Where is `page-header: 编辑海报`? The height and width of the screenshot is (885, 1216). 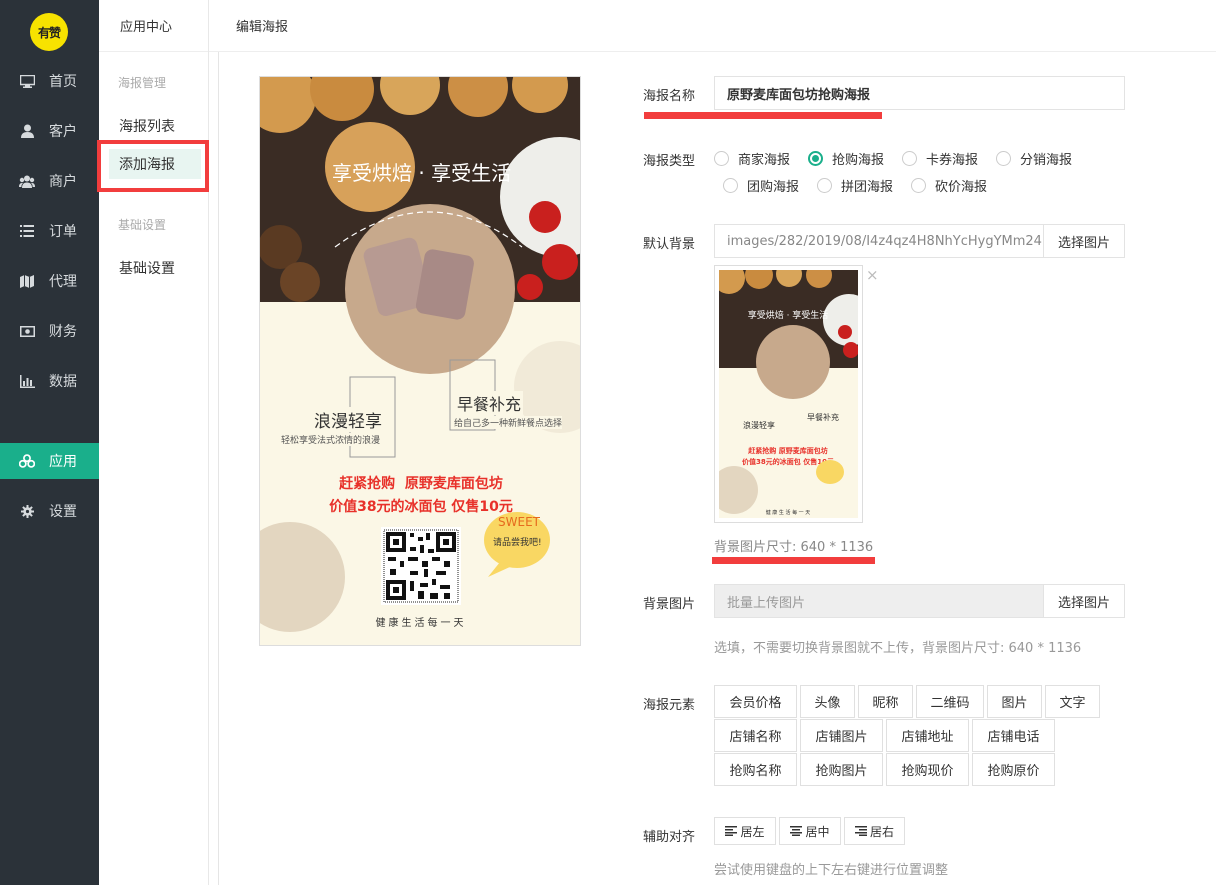
page-header: 编辑海报 is located at coordinates (712, 26).